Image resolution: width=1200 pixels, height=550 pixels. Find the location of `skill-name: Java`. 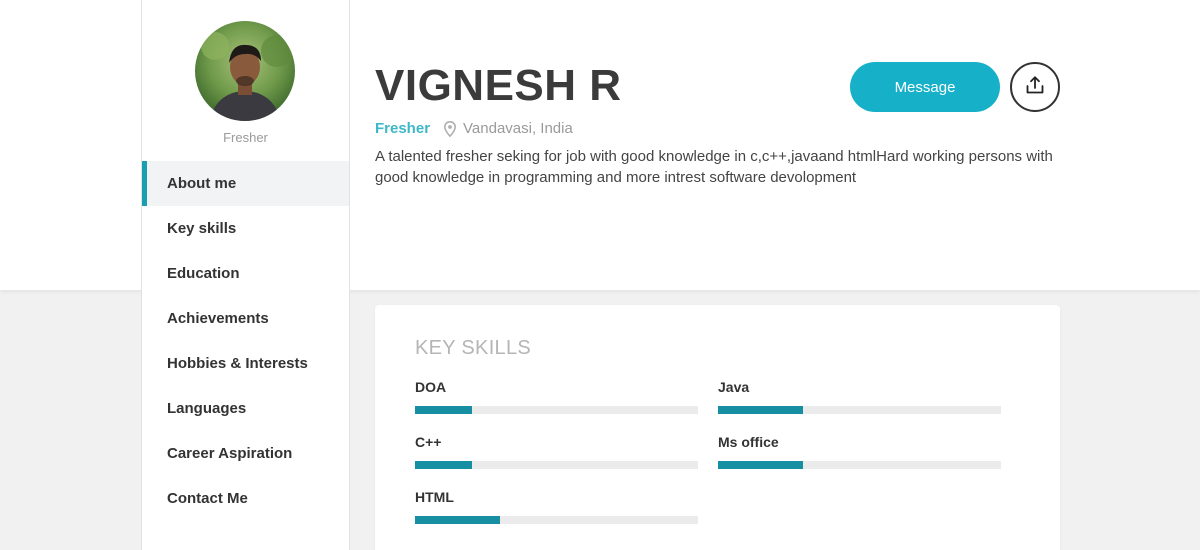

skill-name: Java is located at coordinates (734, 387).